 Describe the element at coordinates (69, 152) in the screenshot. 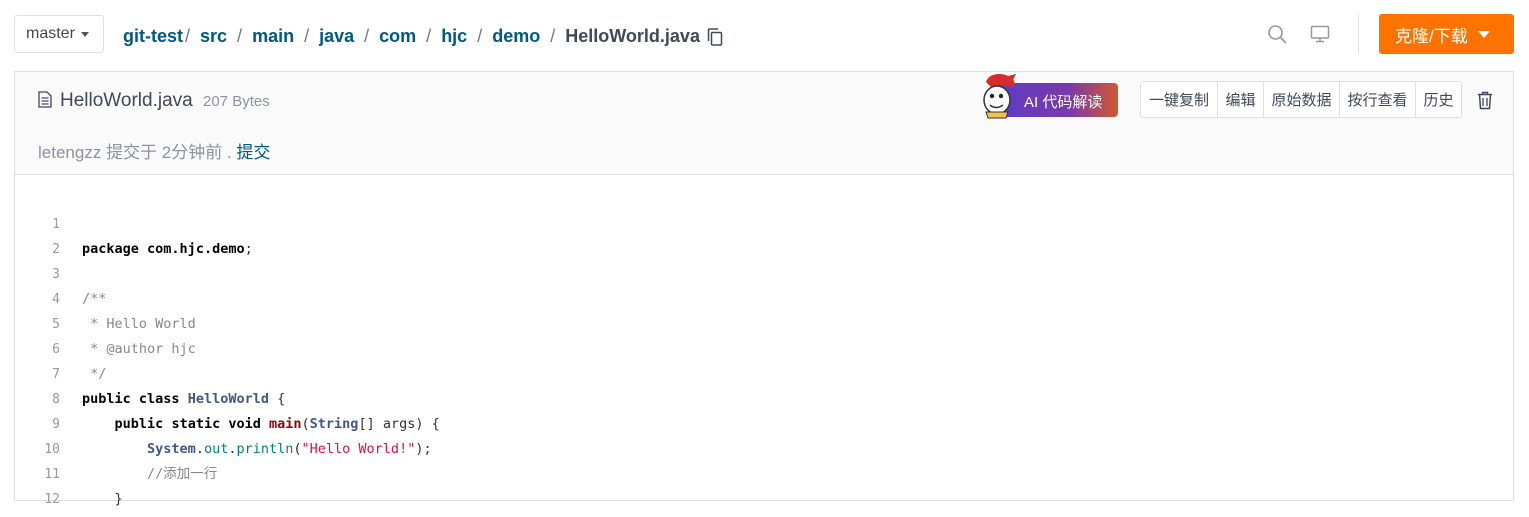

I see `commit-author: letengzz` at that location.